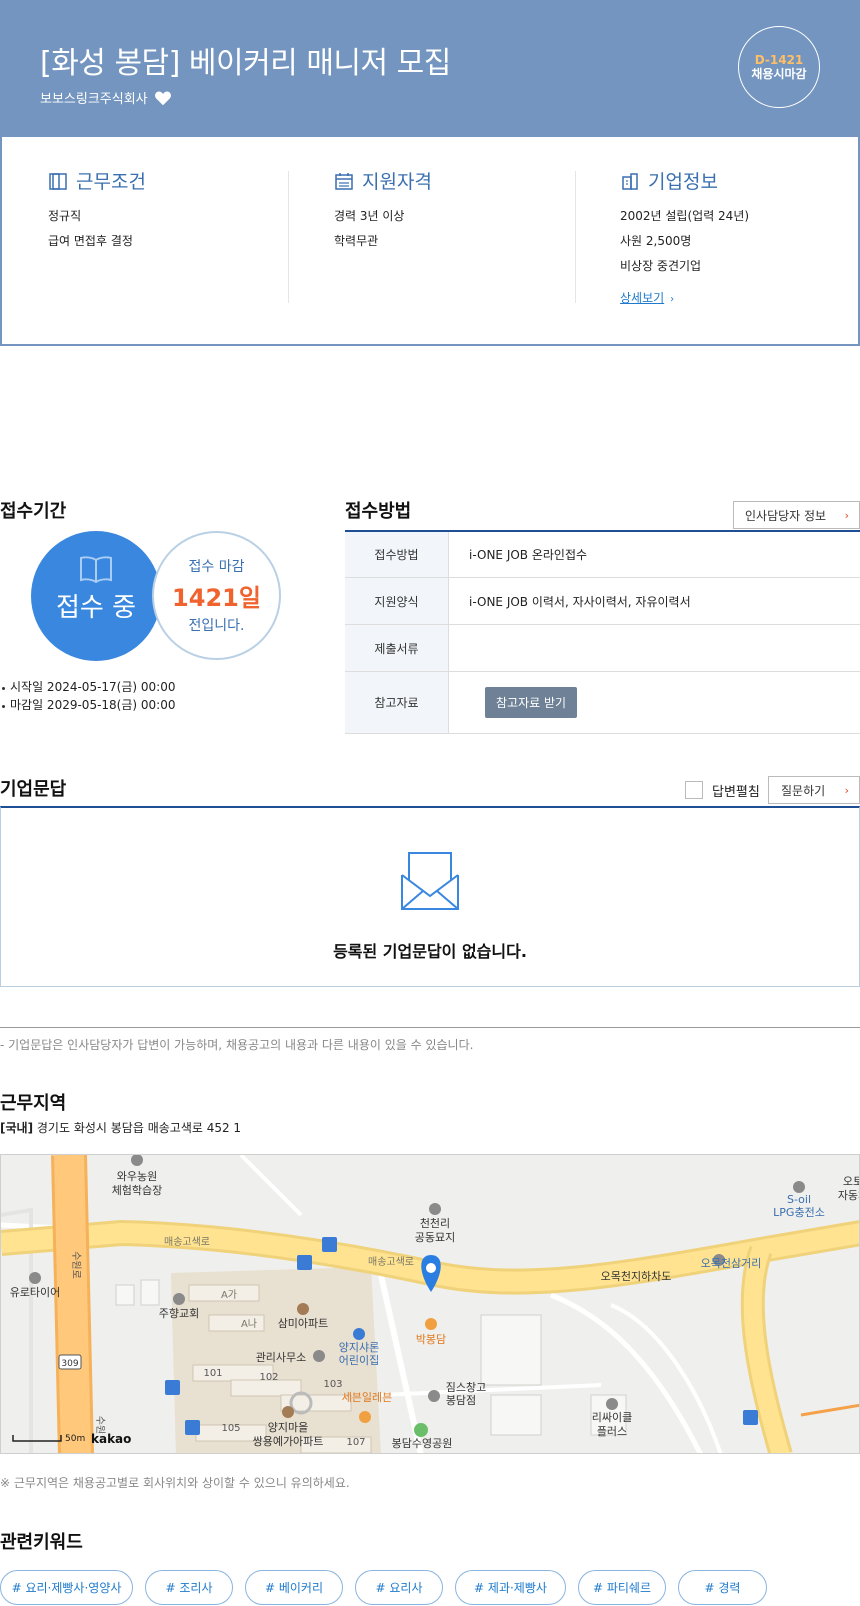 This screenshot has width=860, height=1606. Describe the element at coordinates (58, 181) in the screenshot. I see `door-icon` at that location.